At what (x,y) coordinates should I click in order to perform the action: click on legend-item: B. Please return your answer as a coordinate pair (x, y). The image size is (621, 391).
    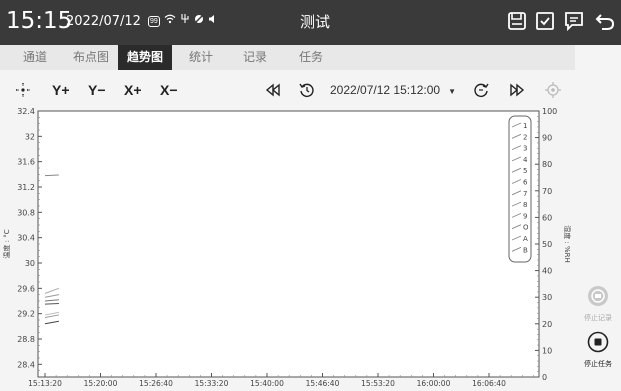
    Looking at the image, I should click on (525, 250).